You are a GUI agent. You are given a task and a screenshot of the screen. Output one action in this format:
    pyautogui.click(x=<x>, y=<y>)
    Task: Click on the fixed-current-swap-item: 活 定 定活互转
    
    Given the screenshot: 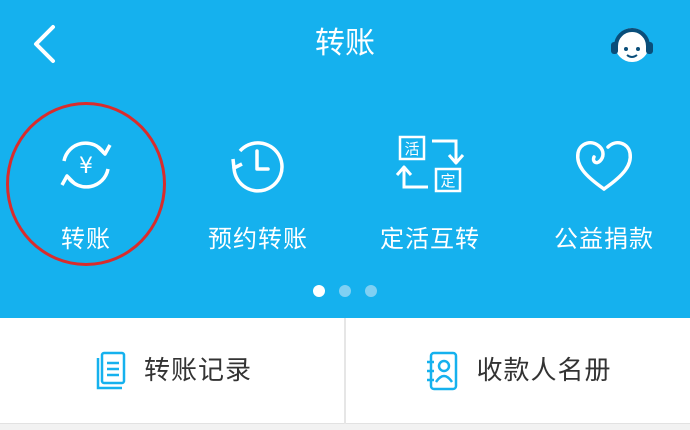 What is the action you would take?
    pyautogui.click(x=430, y=190)
    